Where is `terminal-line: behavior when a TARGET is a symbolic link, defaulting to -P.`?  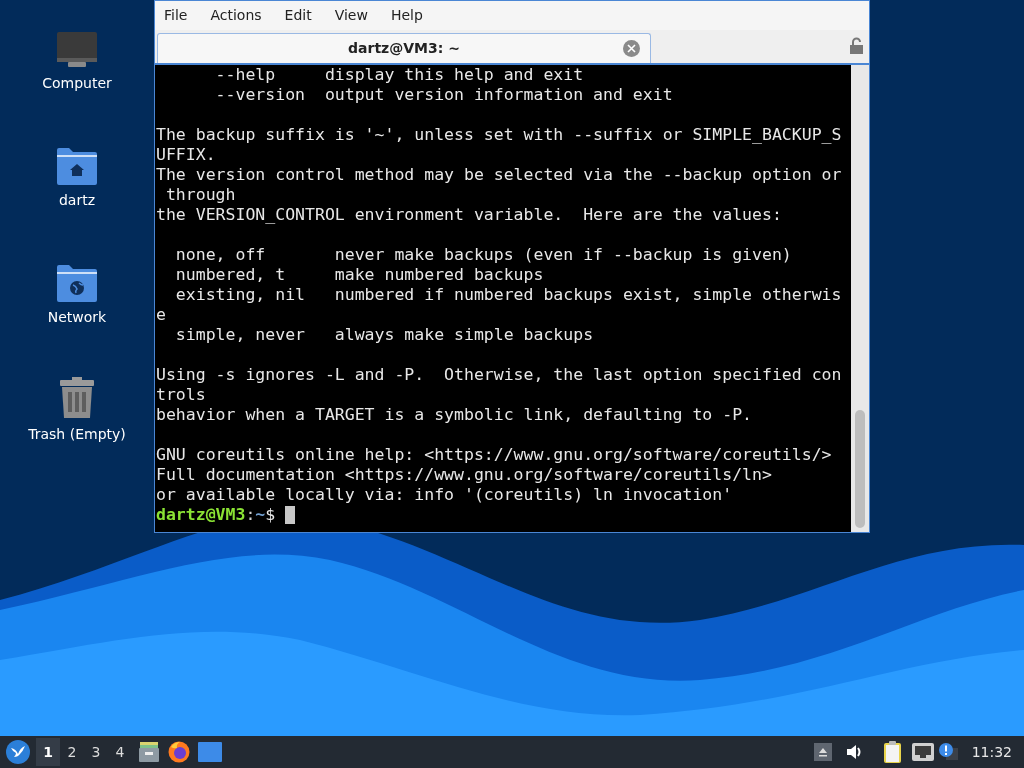 terminal-line: behavior when a TARGET is a symbolic link, defaulting to -P. is located at coordinates (455, 415).